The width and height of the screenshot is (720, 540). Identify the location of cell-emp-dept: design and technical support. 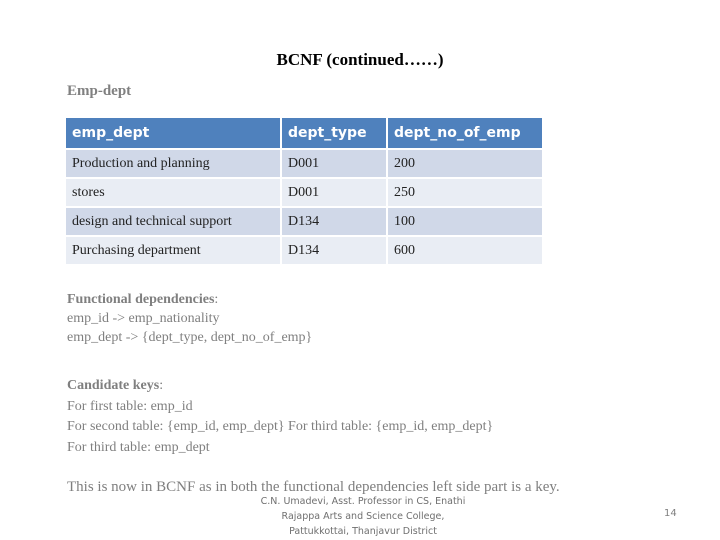
(173, 221).